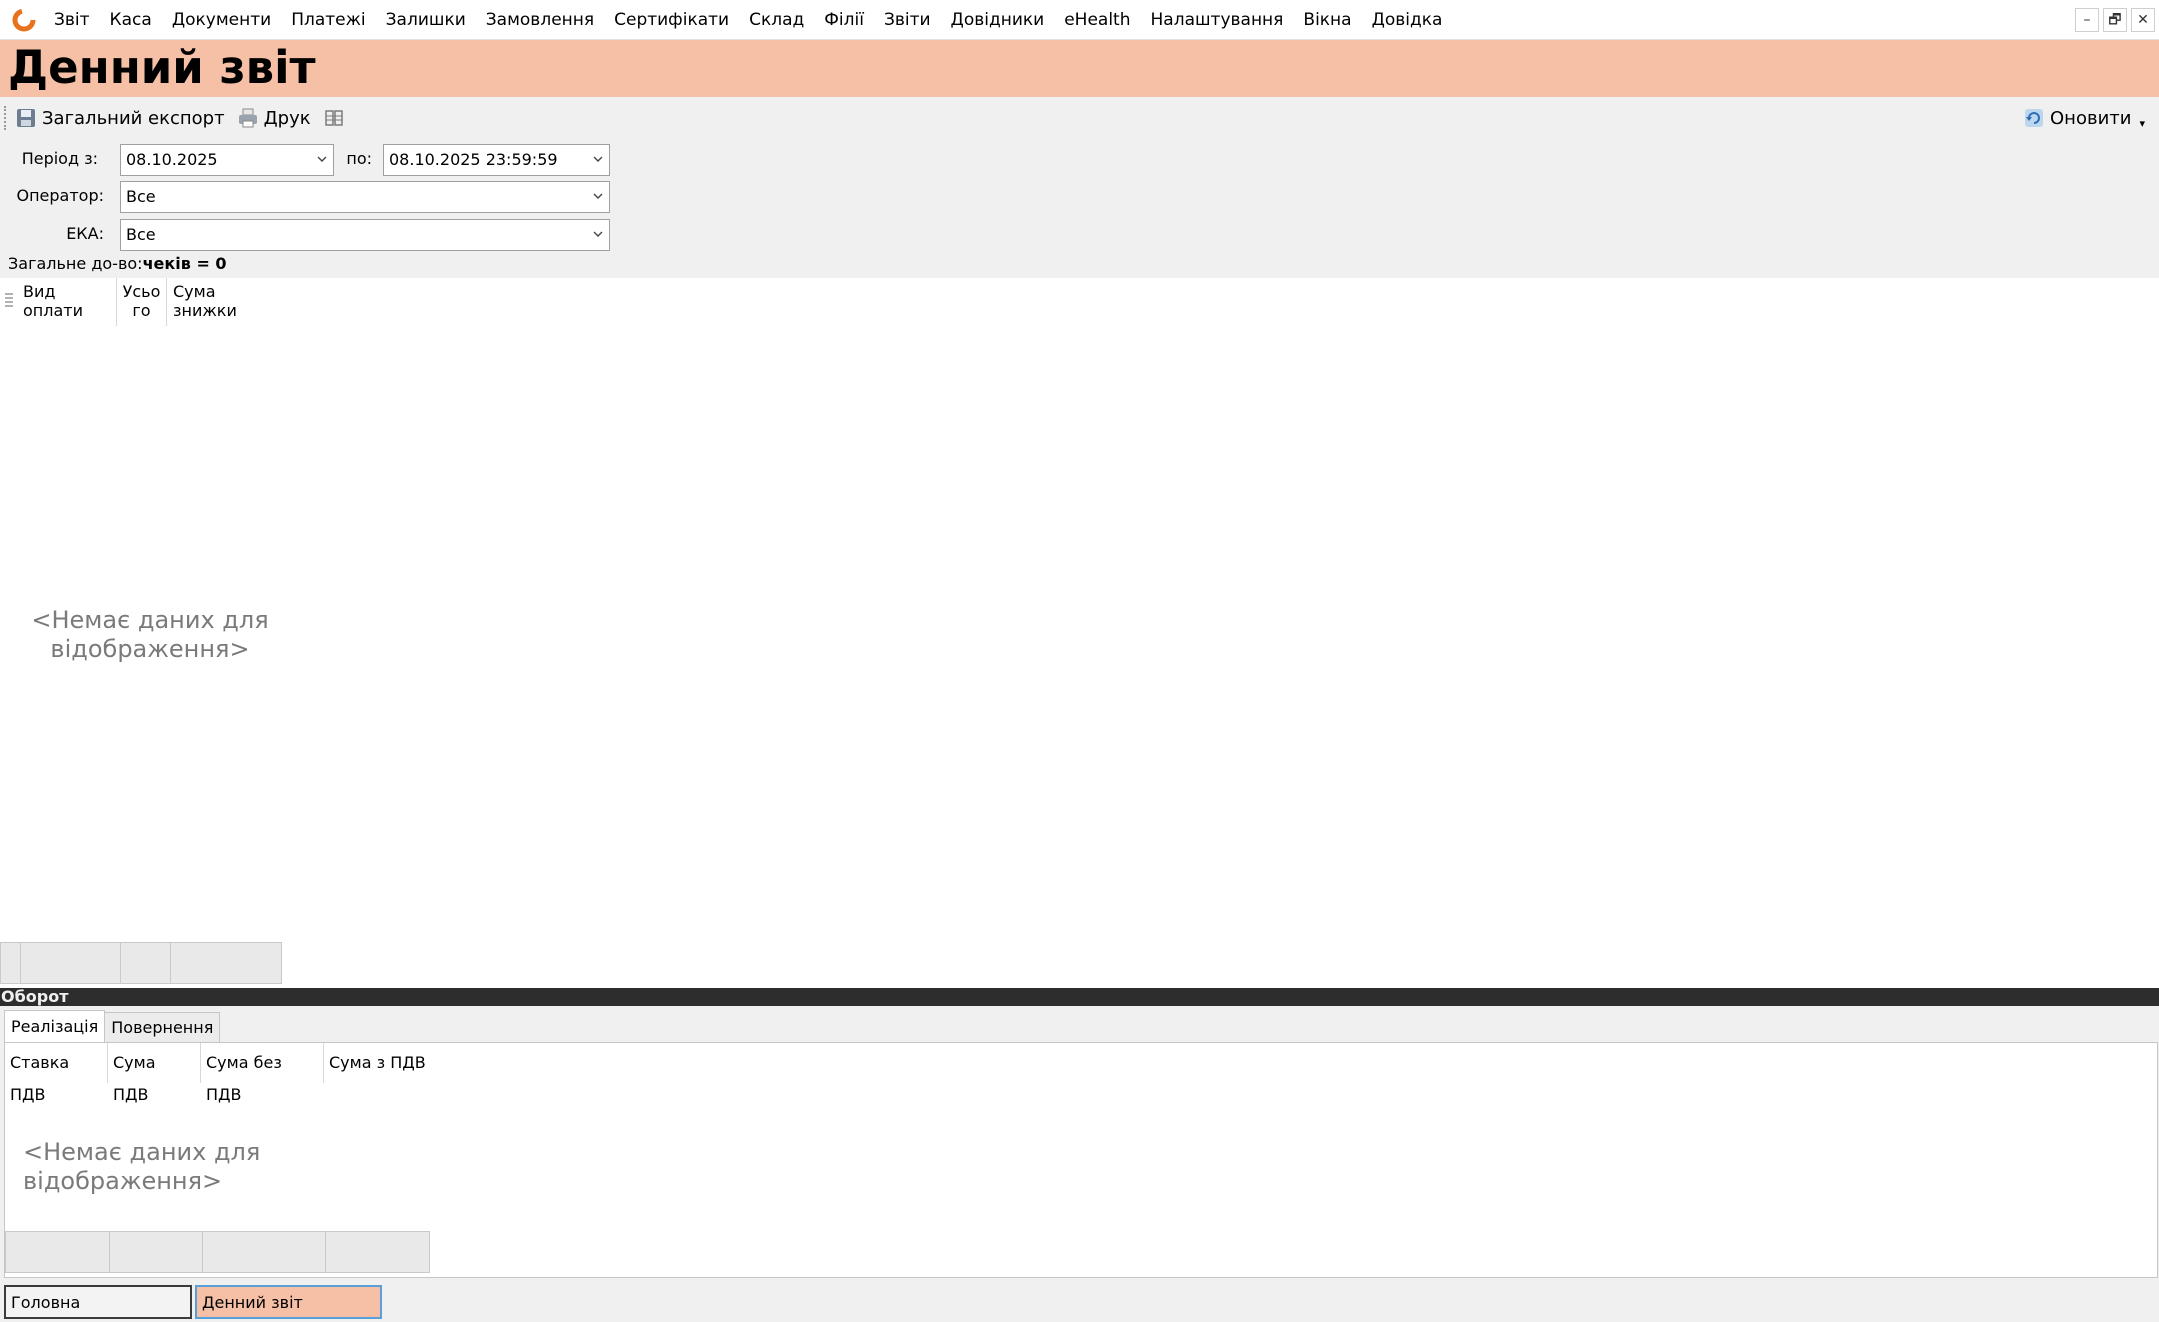  I want to click on menu-item-stock: Залишки, so click(426, 20).